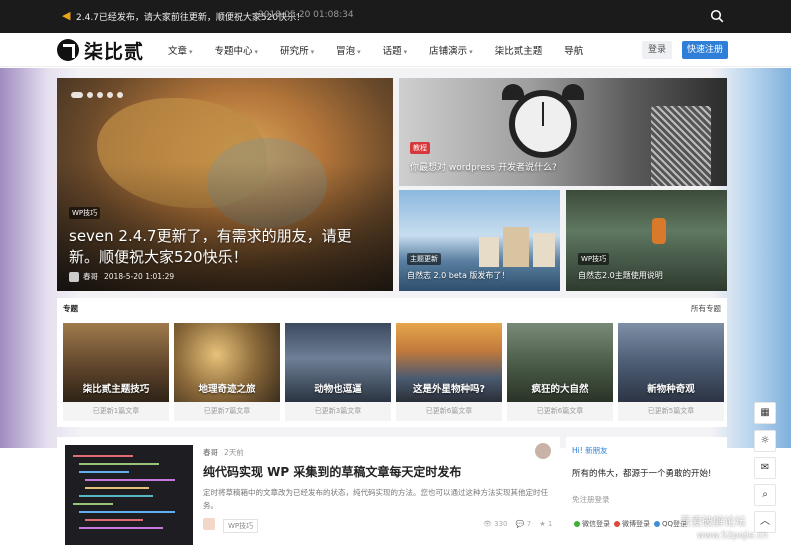 The width and height of the screenshot is (791, 551). I want to click on topic-count: 已更新3篇文章, so click(338, 411).